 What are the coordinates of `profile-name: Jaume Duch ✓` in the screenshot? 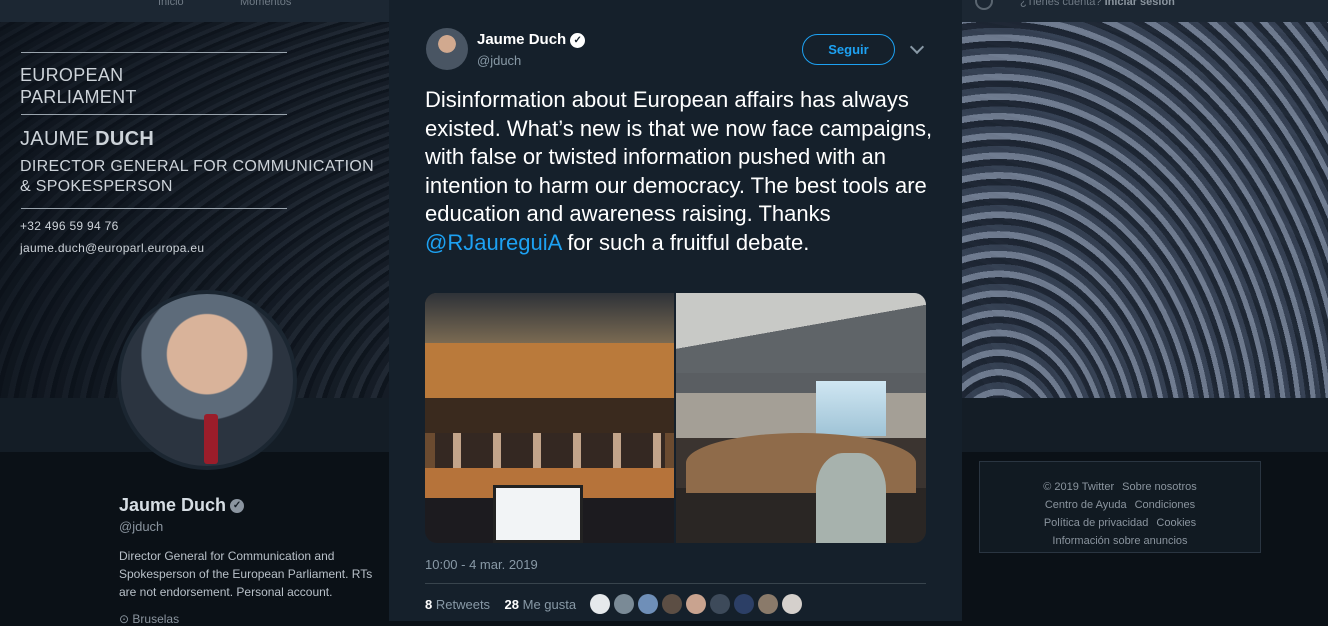 It's located at (182, 505).